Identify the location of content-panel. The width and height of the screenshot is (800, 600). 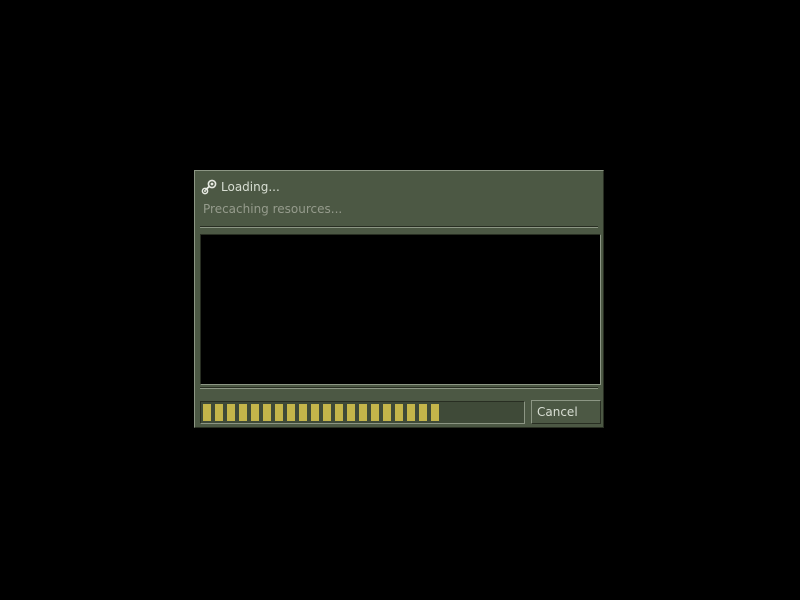
(400, 309).